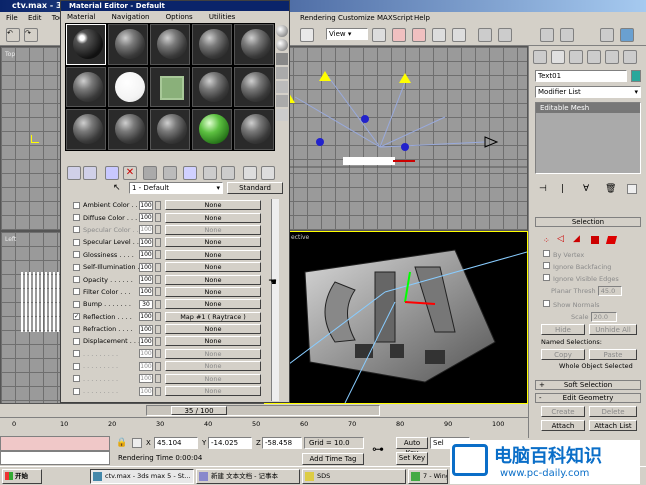 This screenshot has height=485, width=646. What do you see at coordinates (586, 189) in the screenshot?
I see `make-unique-stack-icon: ∀` at bounding box center [586, 189].